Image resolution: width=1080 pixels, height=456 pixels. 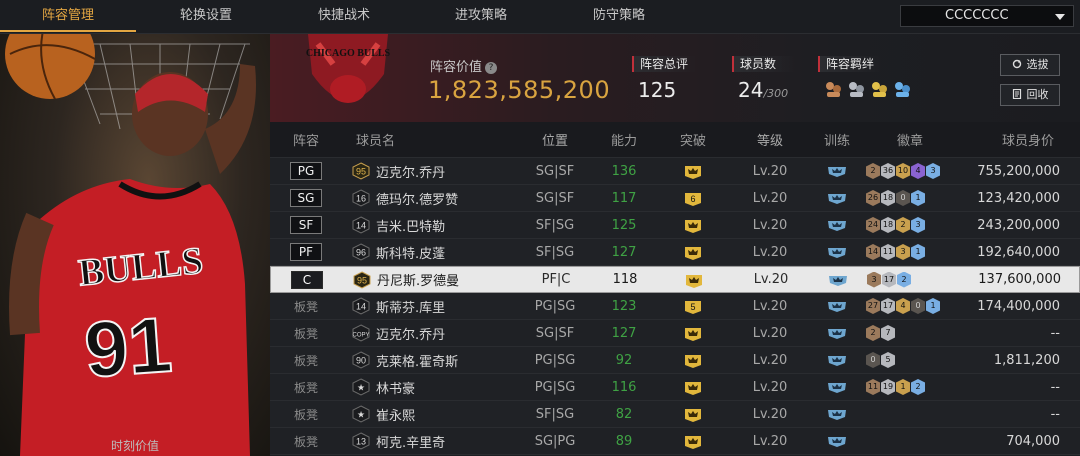 What do you see at coordinates (873, 252) in the screenshot?
I see `badge-chip: 14` at bounding box center [873, 252].